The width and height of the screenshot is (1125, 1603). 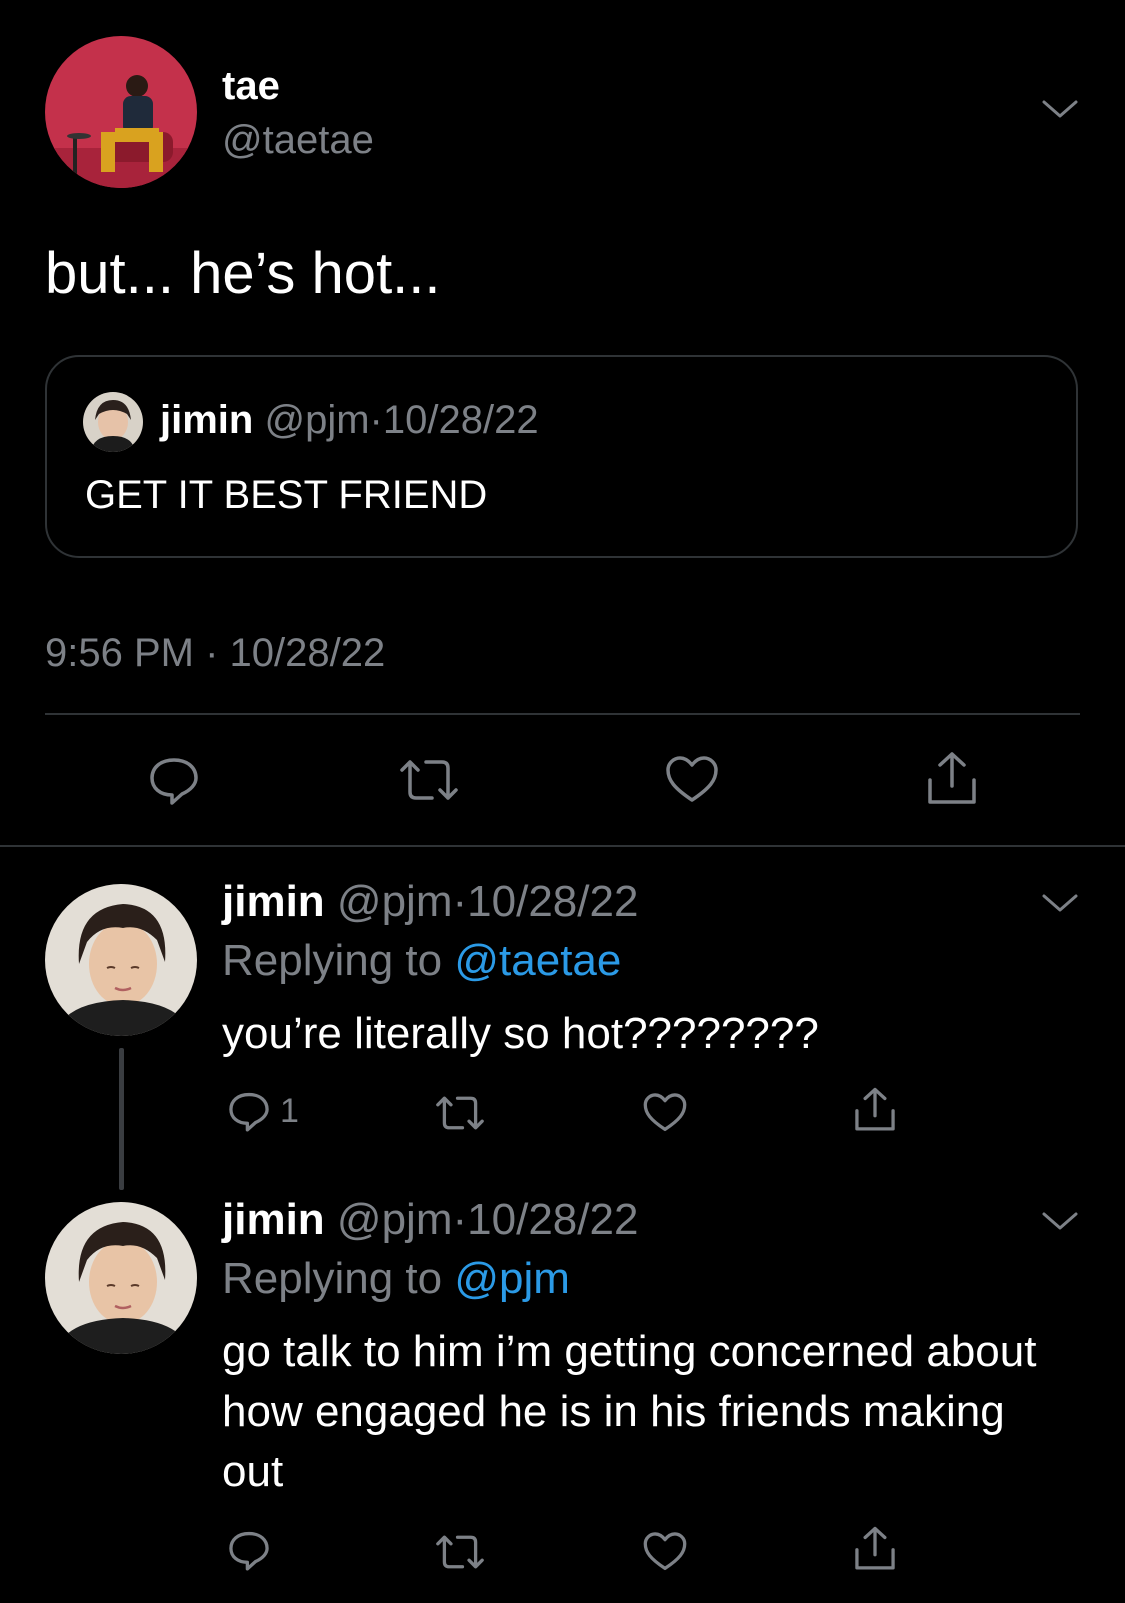 What do you see at coordinates (206, 420) in the screenshot?
I see `quoted-tweet-author-name: jimin` at bounding box center [206, 420].